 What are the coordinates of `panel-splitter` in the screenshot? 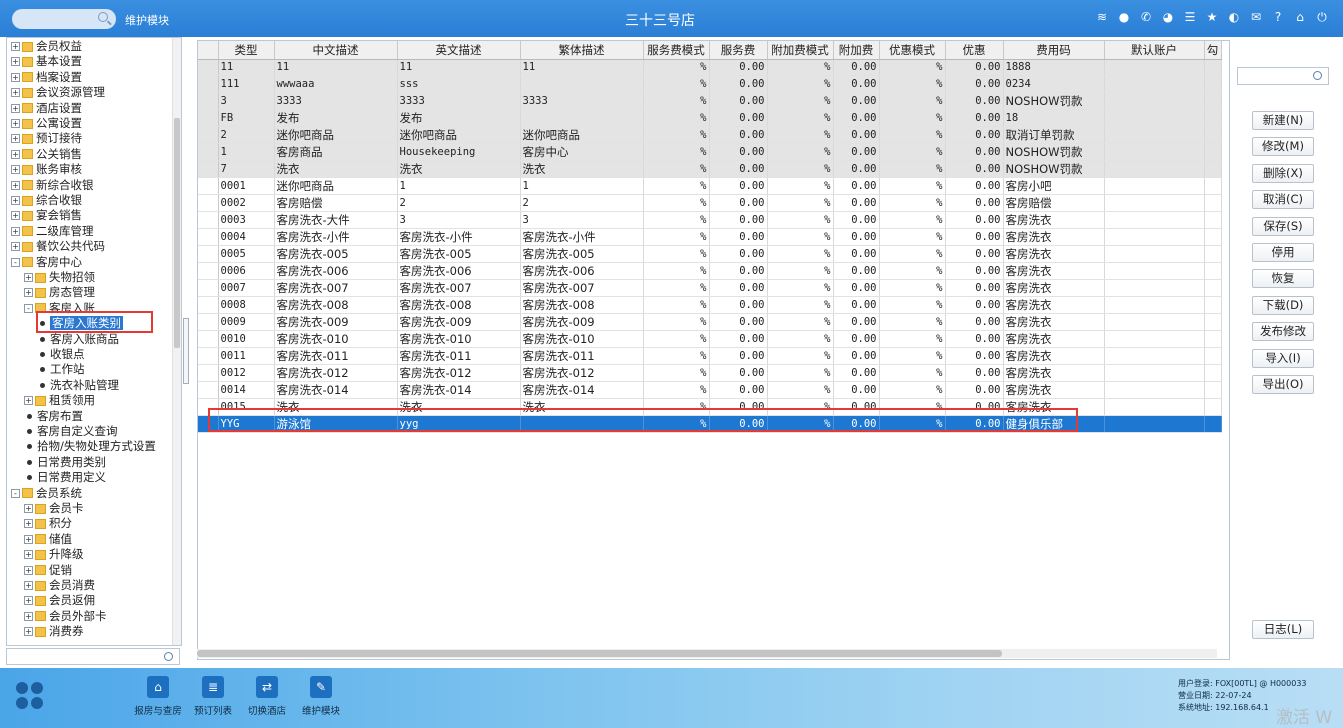 It's located at (186, 351).